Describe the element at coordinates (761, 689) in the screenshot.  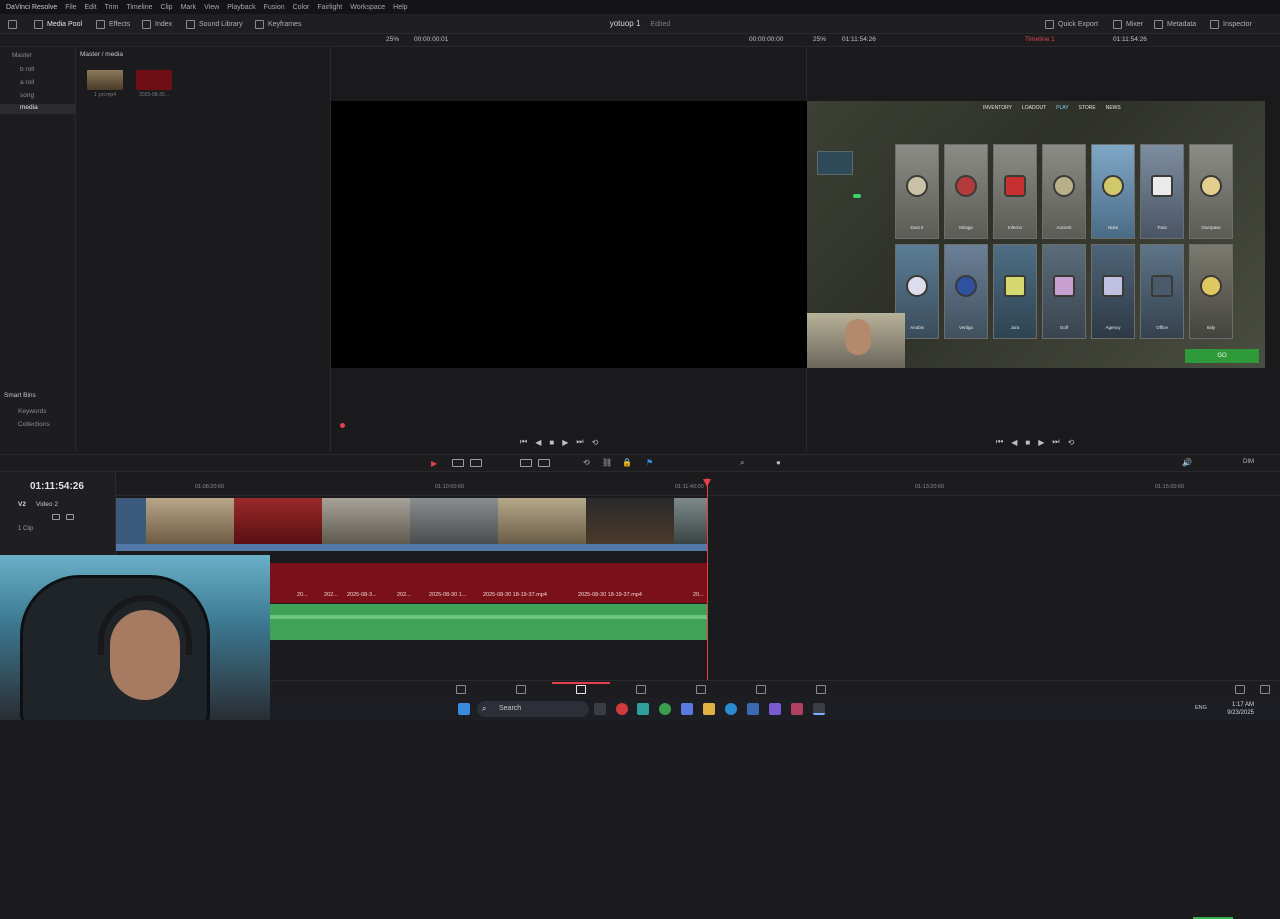
I see `fairlight-page-icon` at that location.